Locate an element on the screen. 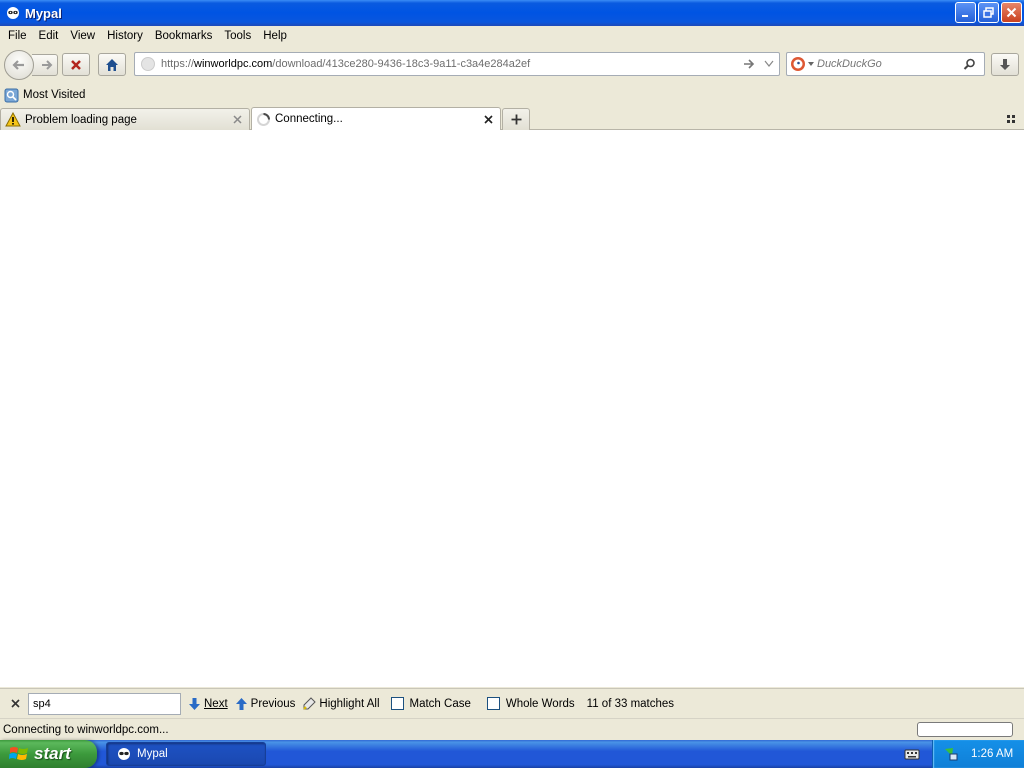 This screenshot has height=768, width=1024. close-window-button is located at coordinates (1011, 12).